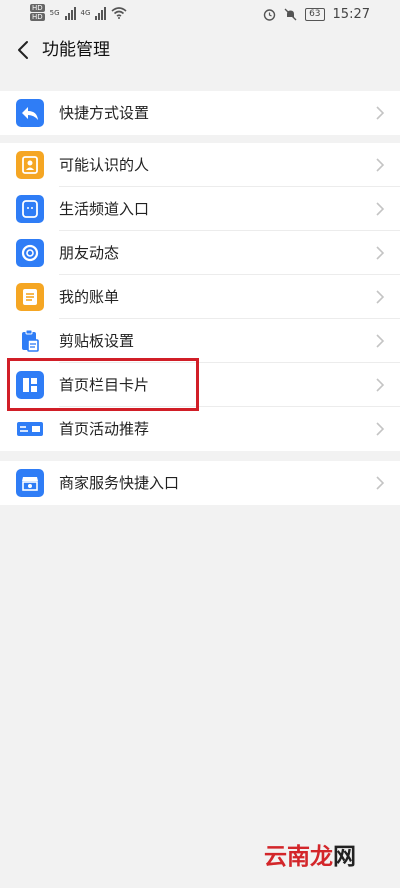 Image resolution: width=400 pixels, height=888 pixels. I want to click on signal-1-icon, so click(70, 13).